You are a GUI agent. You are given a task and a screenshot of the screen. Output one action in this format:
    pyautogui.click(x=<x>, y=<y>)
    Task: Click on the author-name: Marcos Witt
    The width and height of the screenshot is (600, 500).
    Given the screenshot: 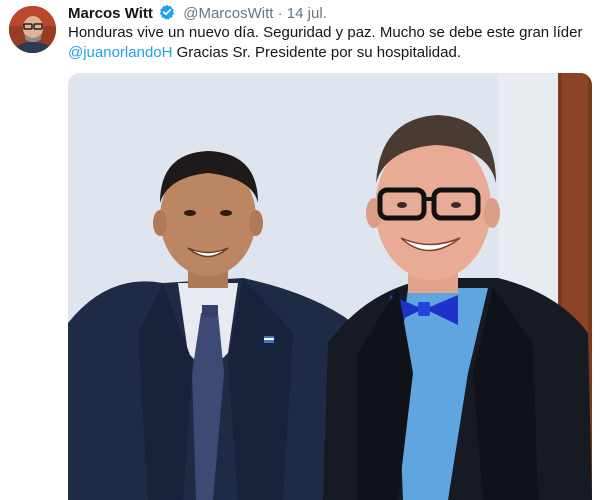 What is the action you would take?
    pyautogui.click(x=110, y=13)
    